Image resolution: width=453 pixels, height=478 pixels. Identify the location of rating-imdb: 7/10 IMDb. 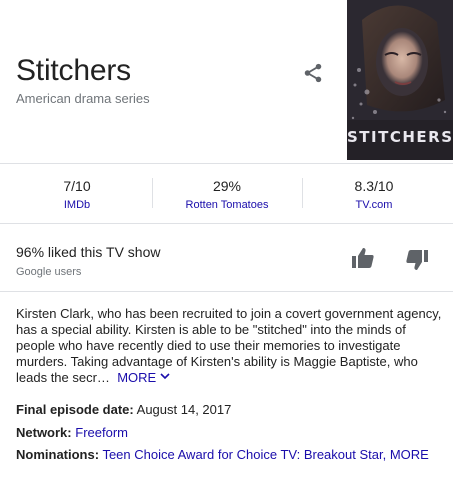
(77, 194).